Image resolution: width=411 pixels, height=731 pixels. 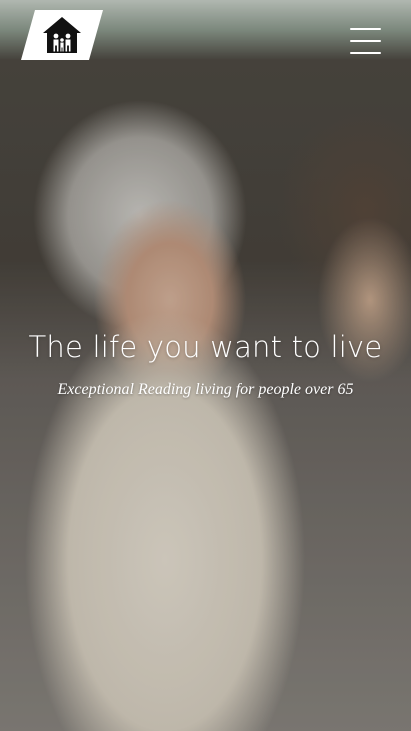 I want to click on hamburger-menu-icon, so click(x=365, y=41).